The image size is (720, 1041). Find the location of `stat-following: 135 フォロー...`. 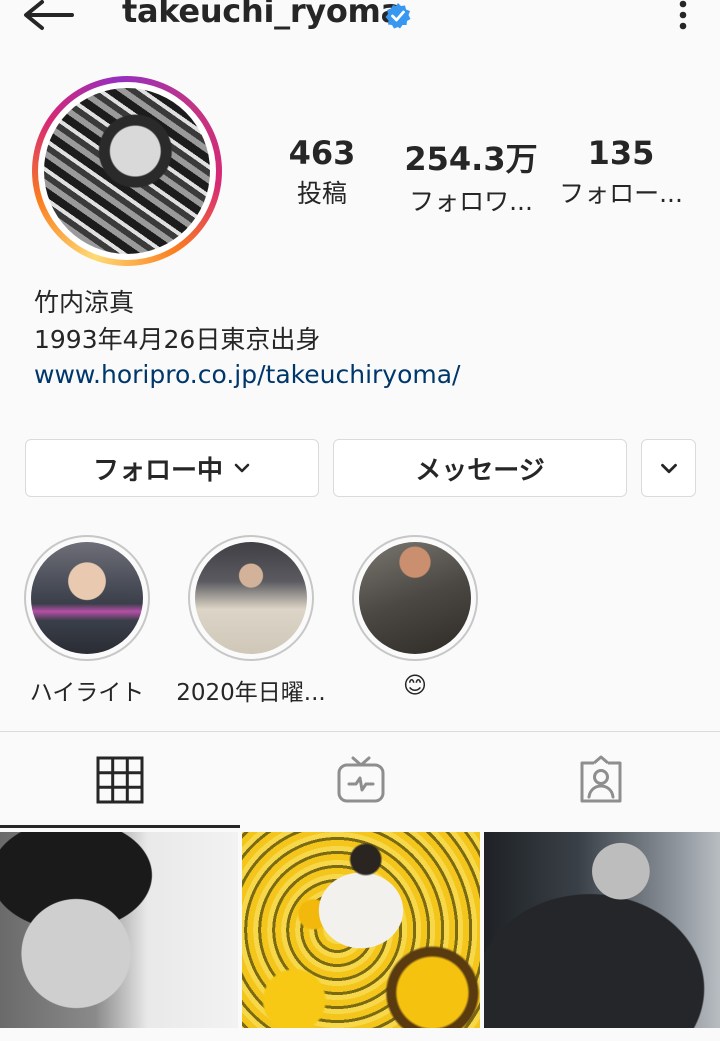

stat-following: 135 フォロー... is located at coordinates (621, 172).